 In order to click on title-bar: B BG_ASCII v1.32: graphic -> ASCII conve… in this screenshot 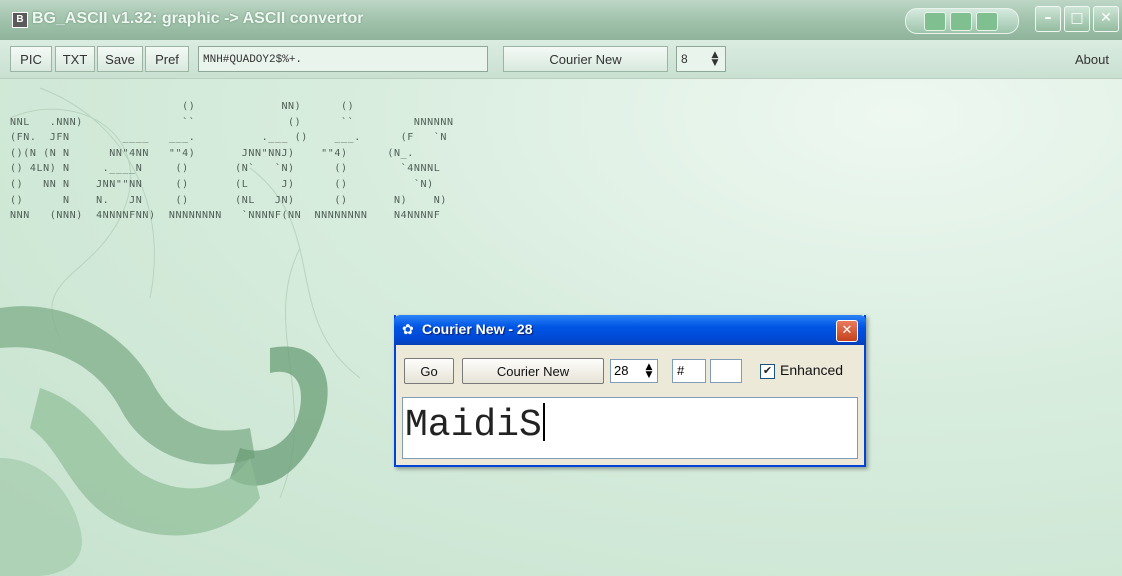, I will do `click(561, 20)`.